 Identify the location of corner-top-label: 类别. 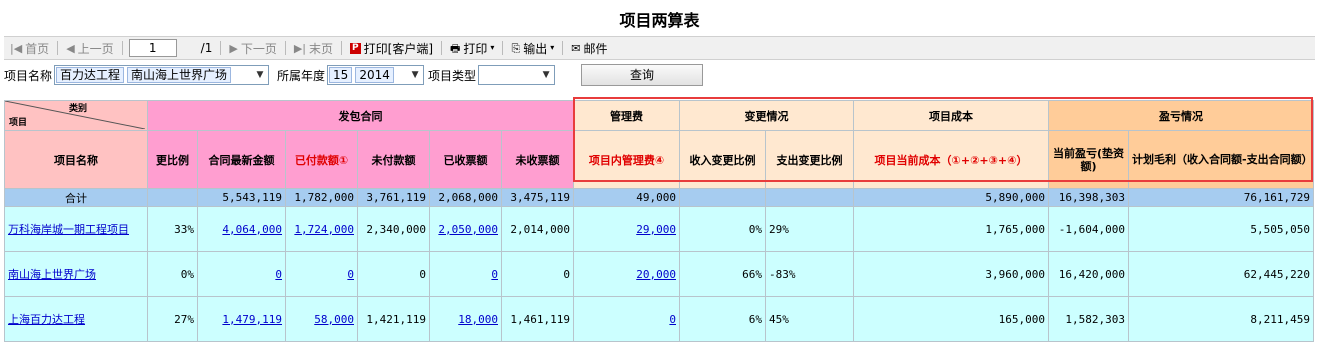
(77, 109).